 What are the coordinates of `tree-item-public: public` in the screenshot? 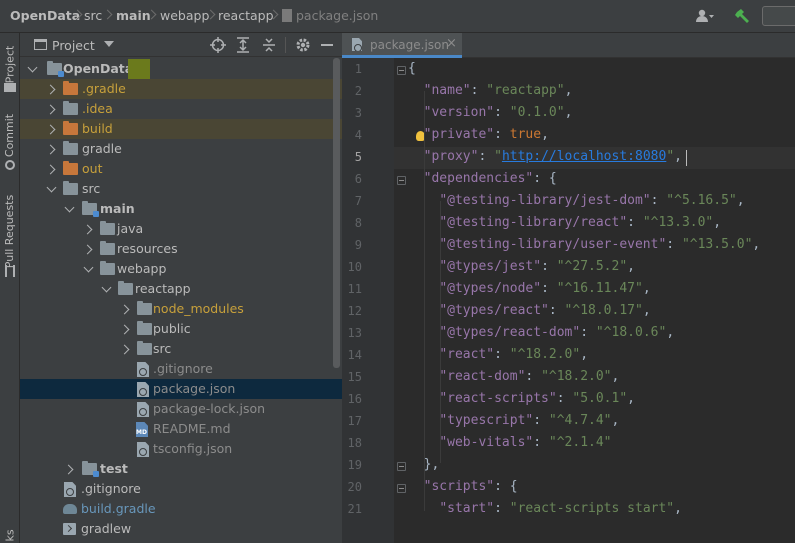 It's located at (181, 329).